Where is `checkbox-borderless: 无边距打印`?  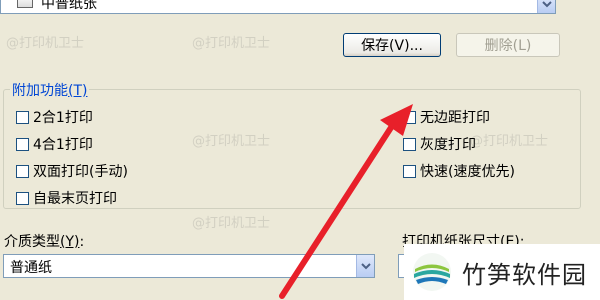 checkbox-borderless: 无边距打印 is located at coordinates (446, 117).